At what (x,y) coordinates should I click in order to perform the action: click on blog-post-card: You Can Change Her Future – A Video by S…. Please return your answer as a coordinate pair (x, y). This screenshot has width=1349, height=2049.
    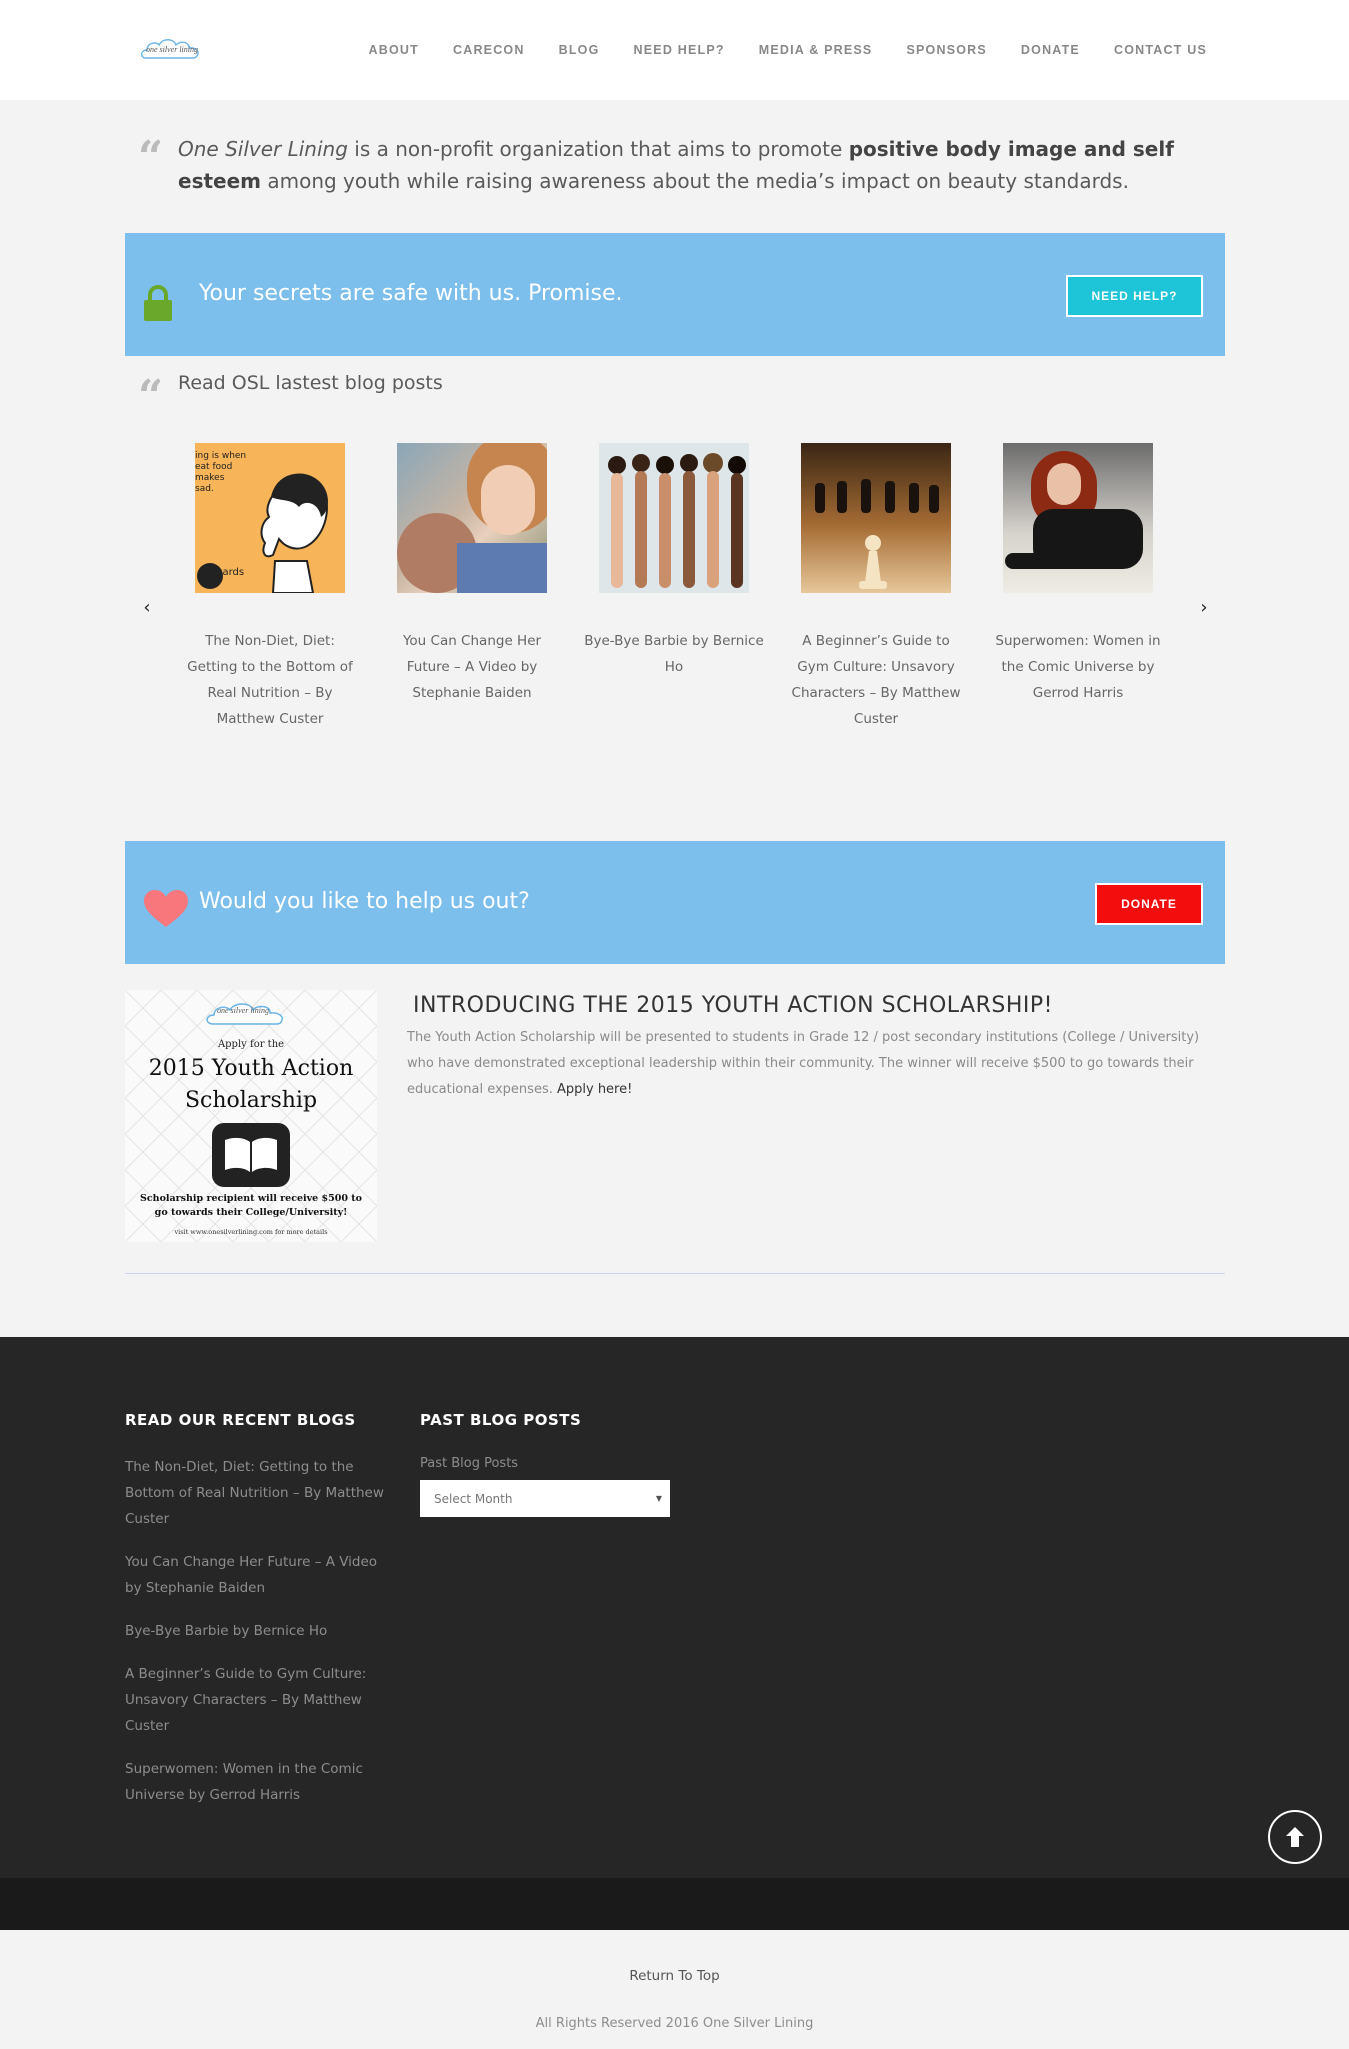
    Looking at the image, I should click on (472, 573).